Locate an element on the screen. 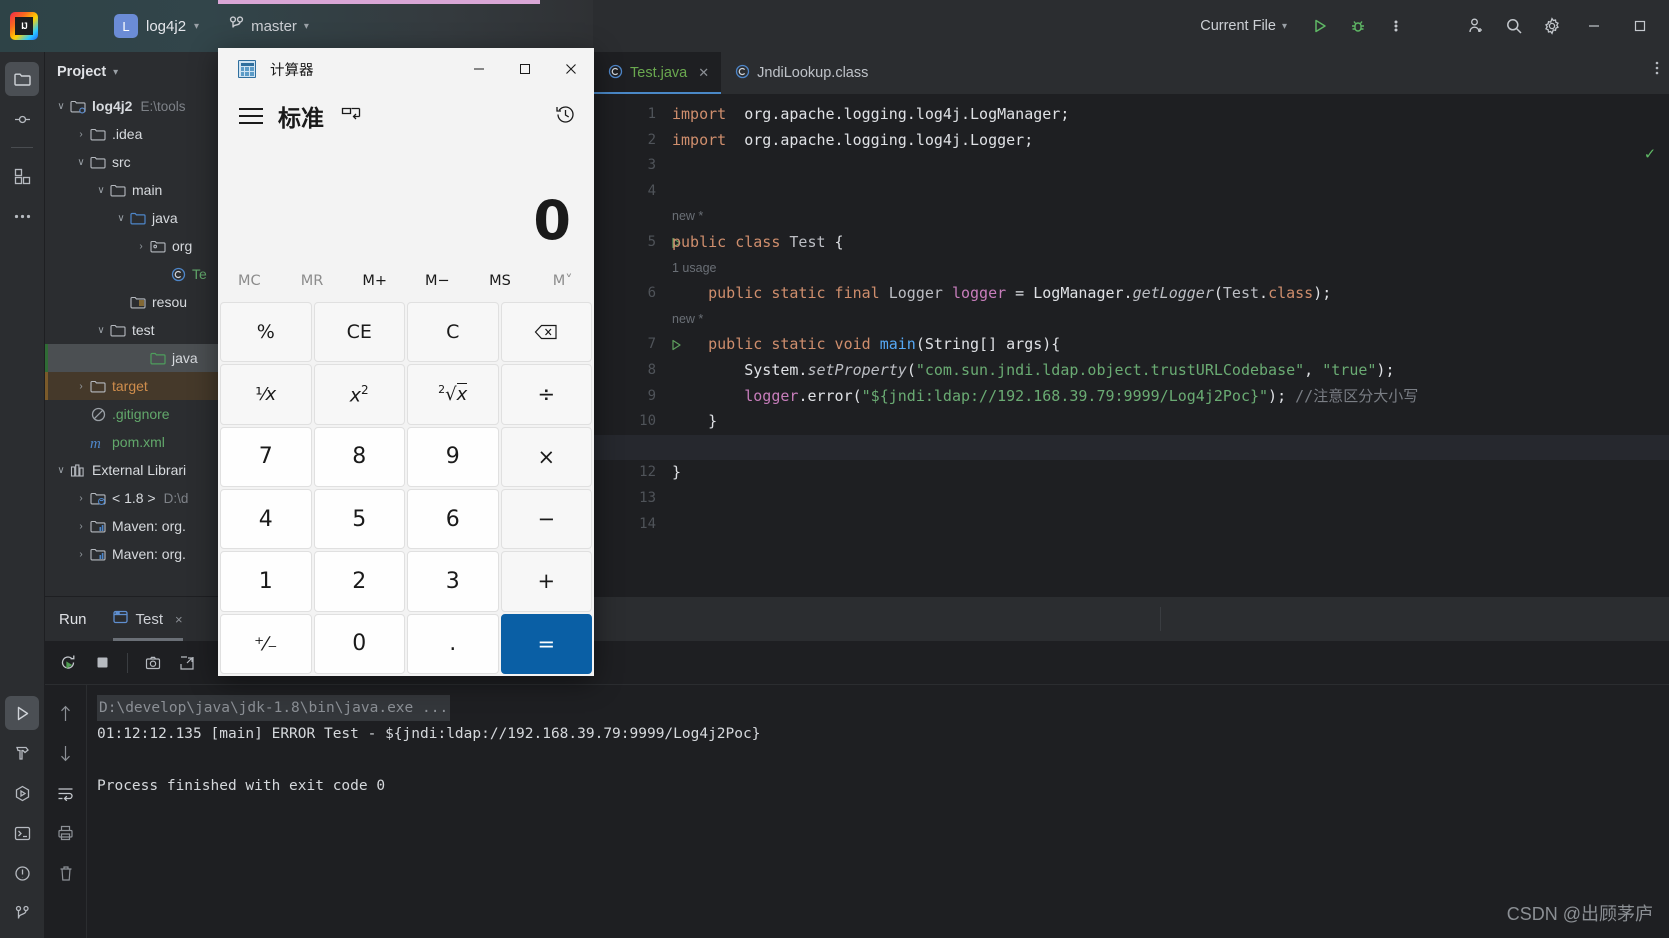  calc-key-multiply: × is located at coordinates (546, 456).